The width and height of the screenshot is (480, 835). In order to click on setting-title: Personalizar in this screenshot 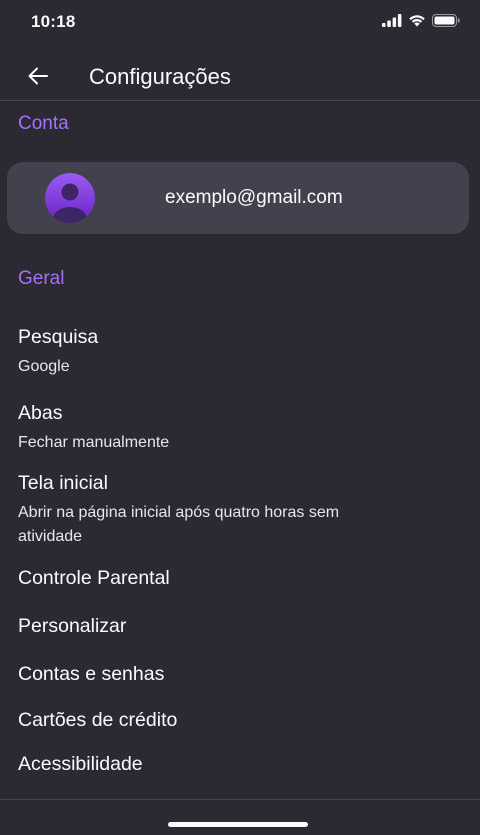, I will do `click(72, 626)`.